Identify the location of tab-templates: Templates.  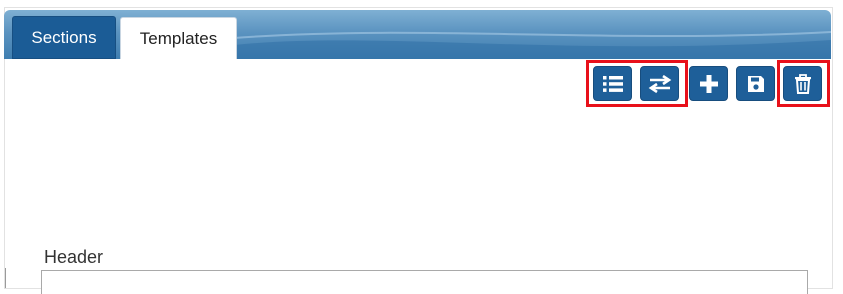
(178, 38).